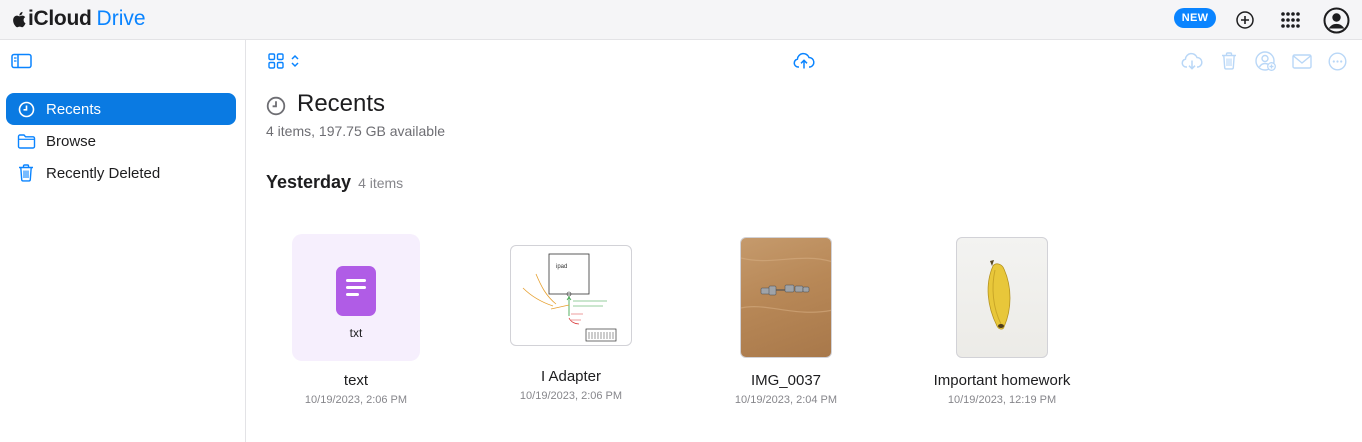  Describe the element at coordinates (121, 18) in the screenshot. I see `brand-drive: Drive` at that location.